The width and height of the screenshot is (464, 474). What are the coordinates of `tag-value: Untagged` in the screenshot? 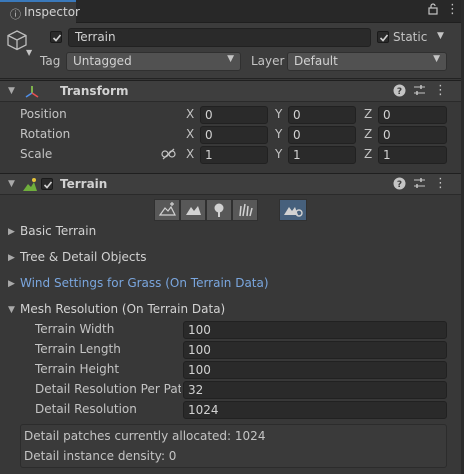 It's located at (102, 61).